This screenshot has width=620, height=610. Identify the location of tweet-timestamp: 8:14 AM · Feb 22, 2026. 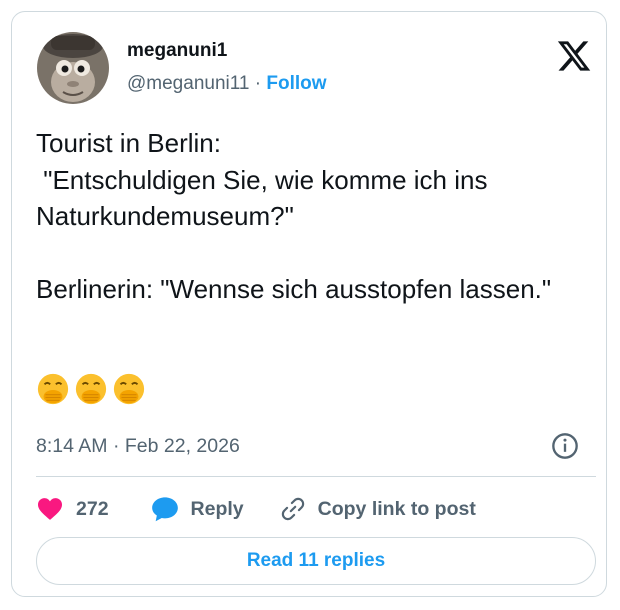
(138, 446).